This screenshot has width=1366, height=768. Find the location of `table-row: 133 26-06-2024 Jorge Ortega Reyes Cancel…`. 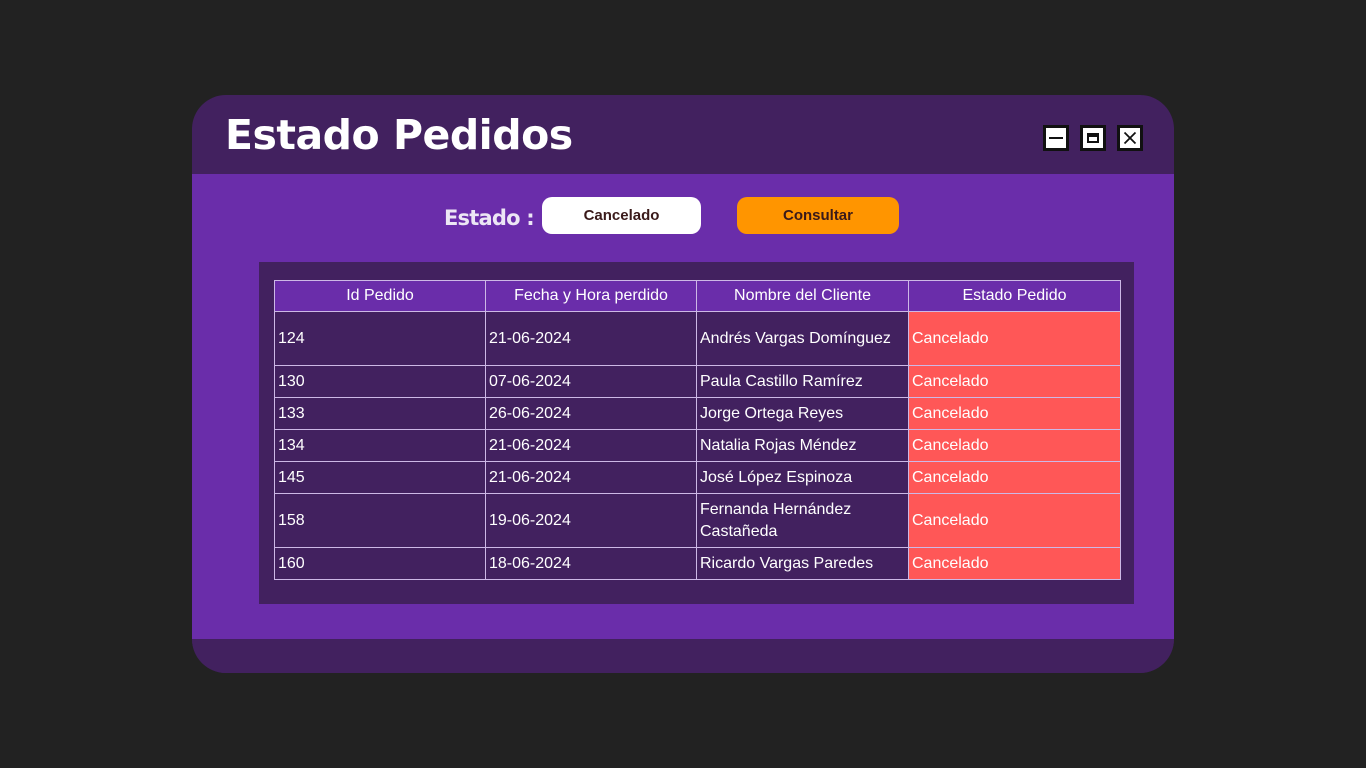

table-row: 133 26-06-2024 Jorge Ortega Reyes Cancel… is located at coordinates (697, 413).